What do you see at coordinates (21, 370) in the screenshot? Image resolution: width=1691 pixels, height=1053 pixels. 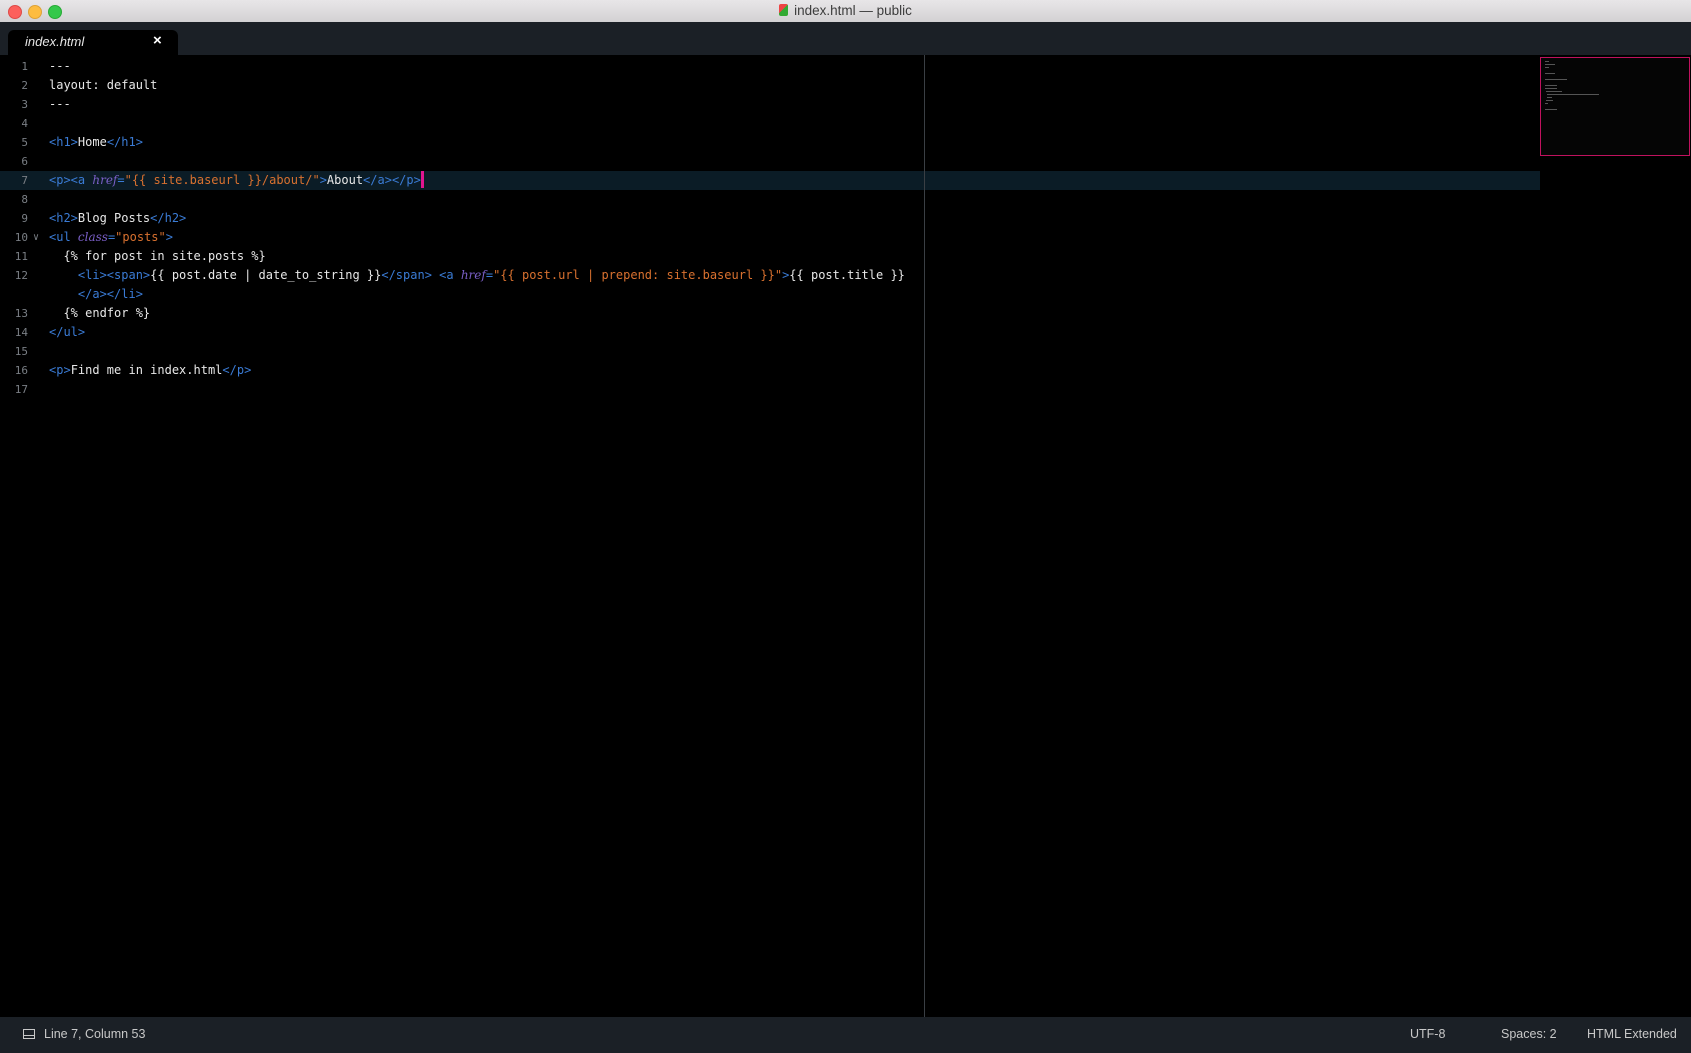 I see `line-number: 16` at bounding box center [21, 370].